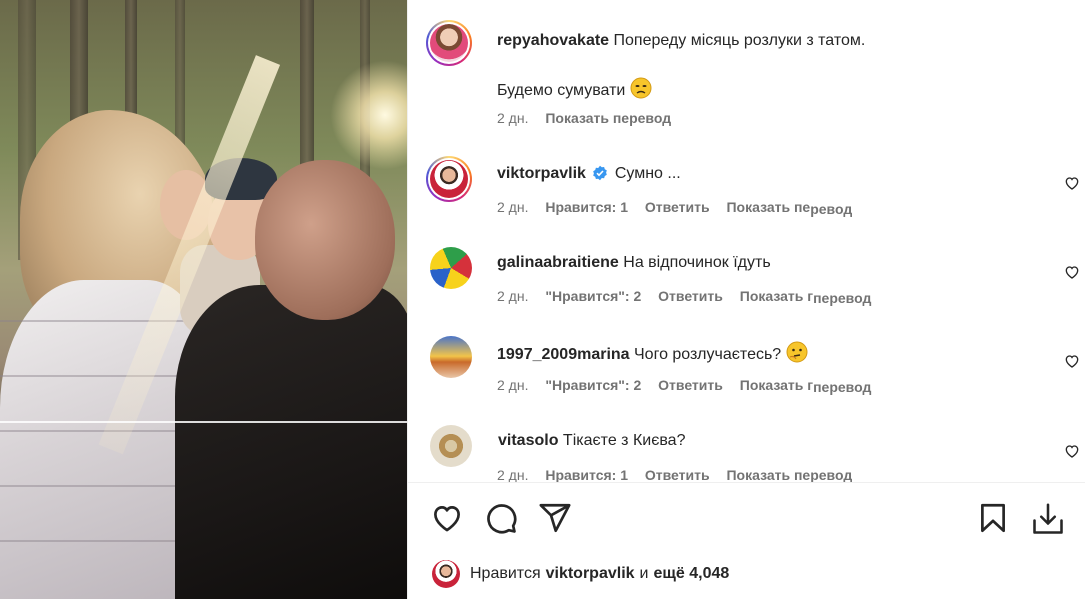  Describe the element at coordinates (325, 240) in the screenshot. I see `man-head` at that location.